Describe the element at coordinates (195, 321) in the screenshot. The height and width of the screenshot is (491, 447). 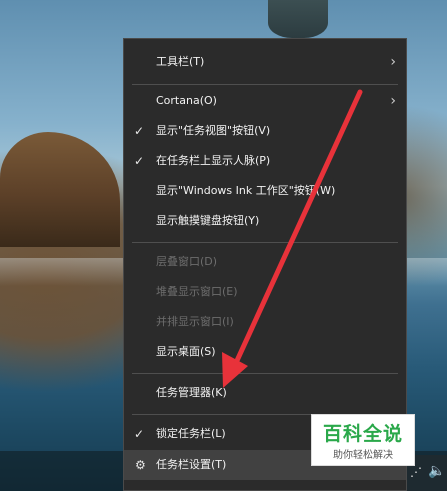
I see `menu-item-label: 并排显示窗口(I)` at that location.